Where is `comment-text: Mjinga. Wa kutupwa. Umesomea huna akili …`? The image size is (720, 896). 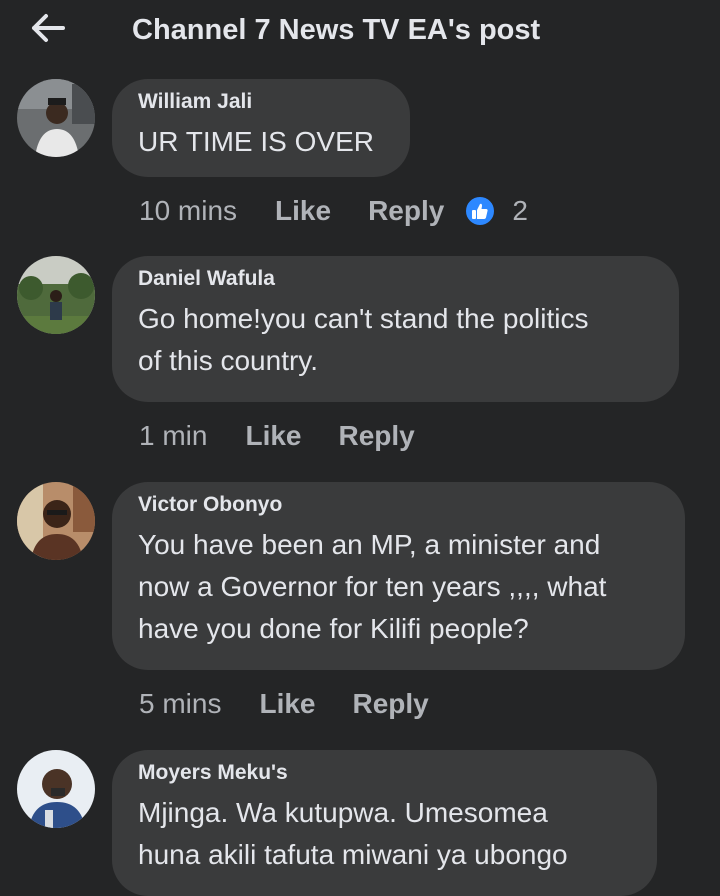 comment-text: Mjinga. Wa kutupwa. Umesomea huna akili … is located at coordinates (353, 833).